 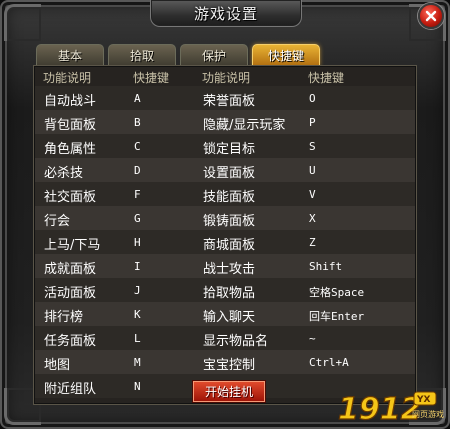 What do you see at coordinates (229, 269) in the screenshot?
I see `function-label: 战士攻击` at bounding box center [229, 269].